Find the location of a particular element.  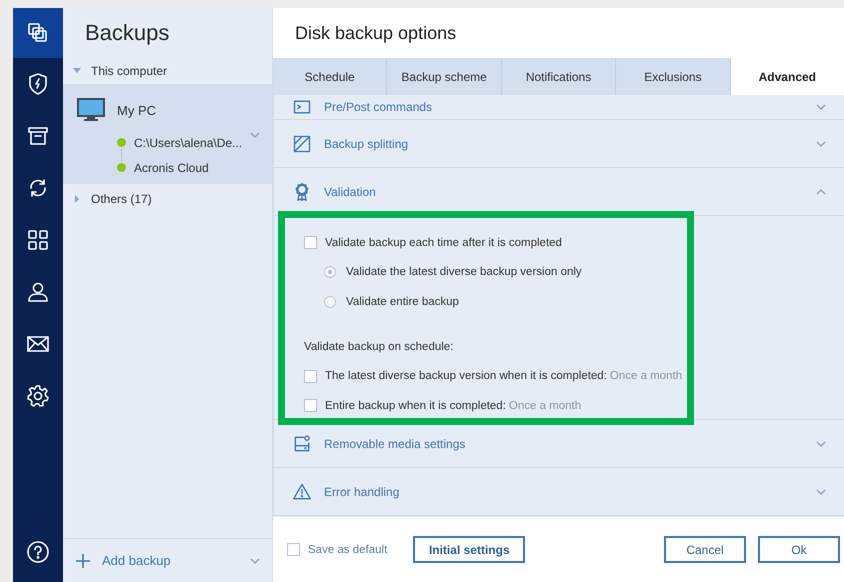

option-label: Validate backup each time after it is completed is located at coordinates (443, 242).